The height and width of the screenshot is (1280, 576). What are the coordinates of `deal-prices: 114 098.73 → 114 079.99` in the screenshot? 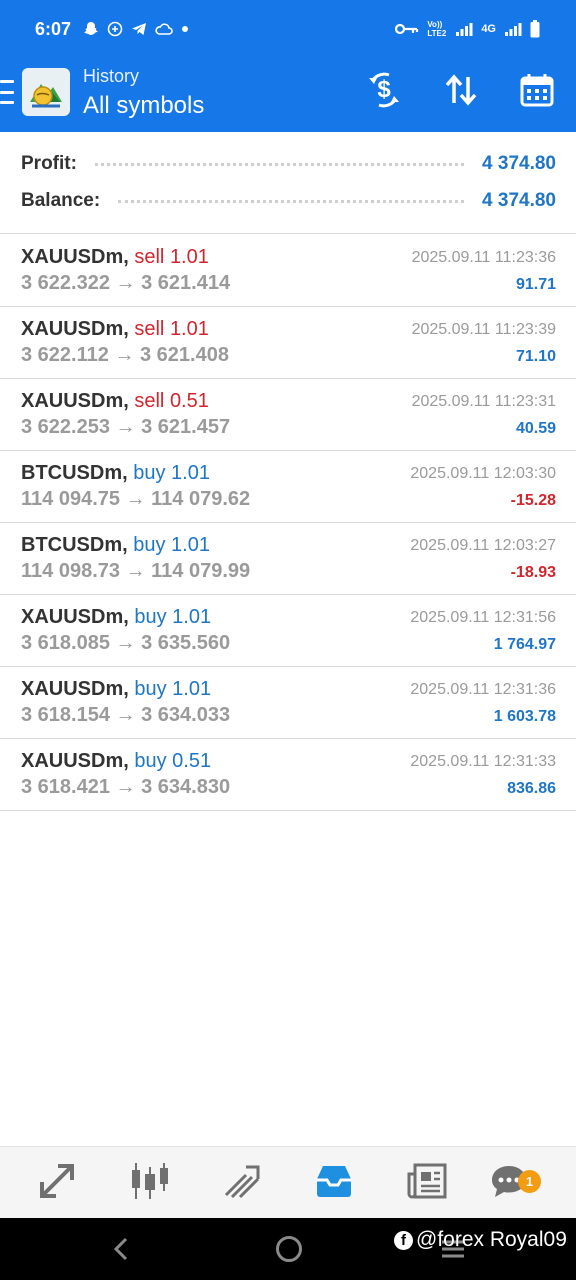 It's located at (135, 571).